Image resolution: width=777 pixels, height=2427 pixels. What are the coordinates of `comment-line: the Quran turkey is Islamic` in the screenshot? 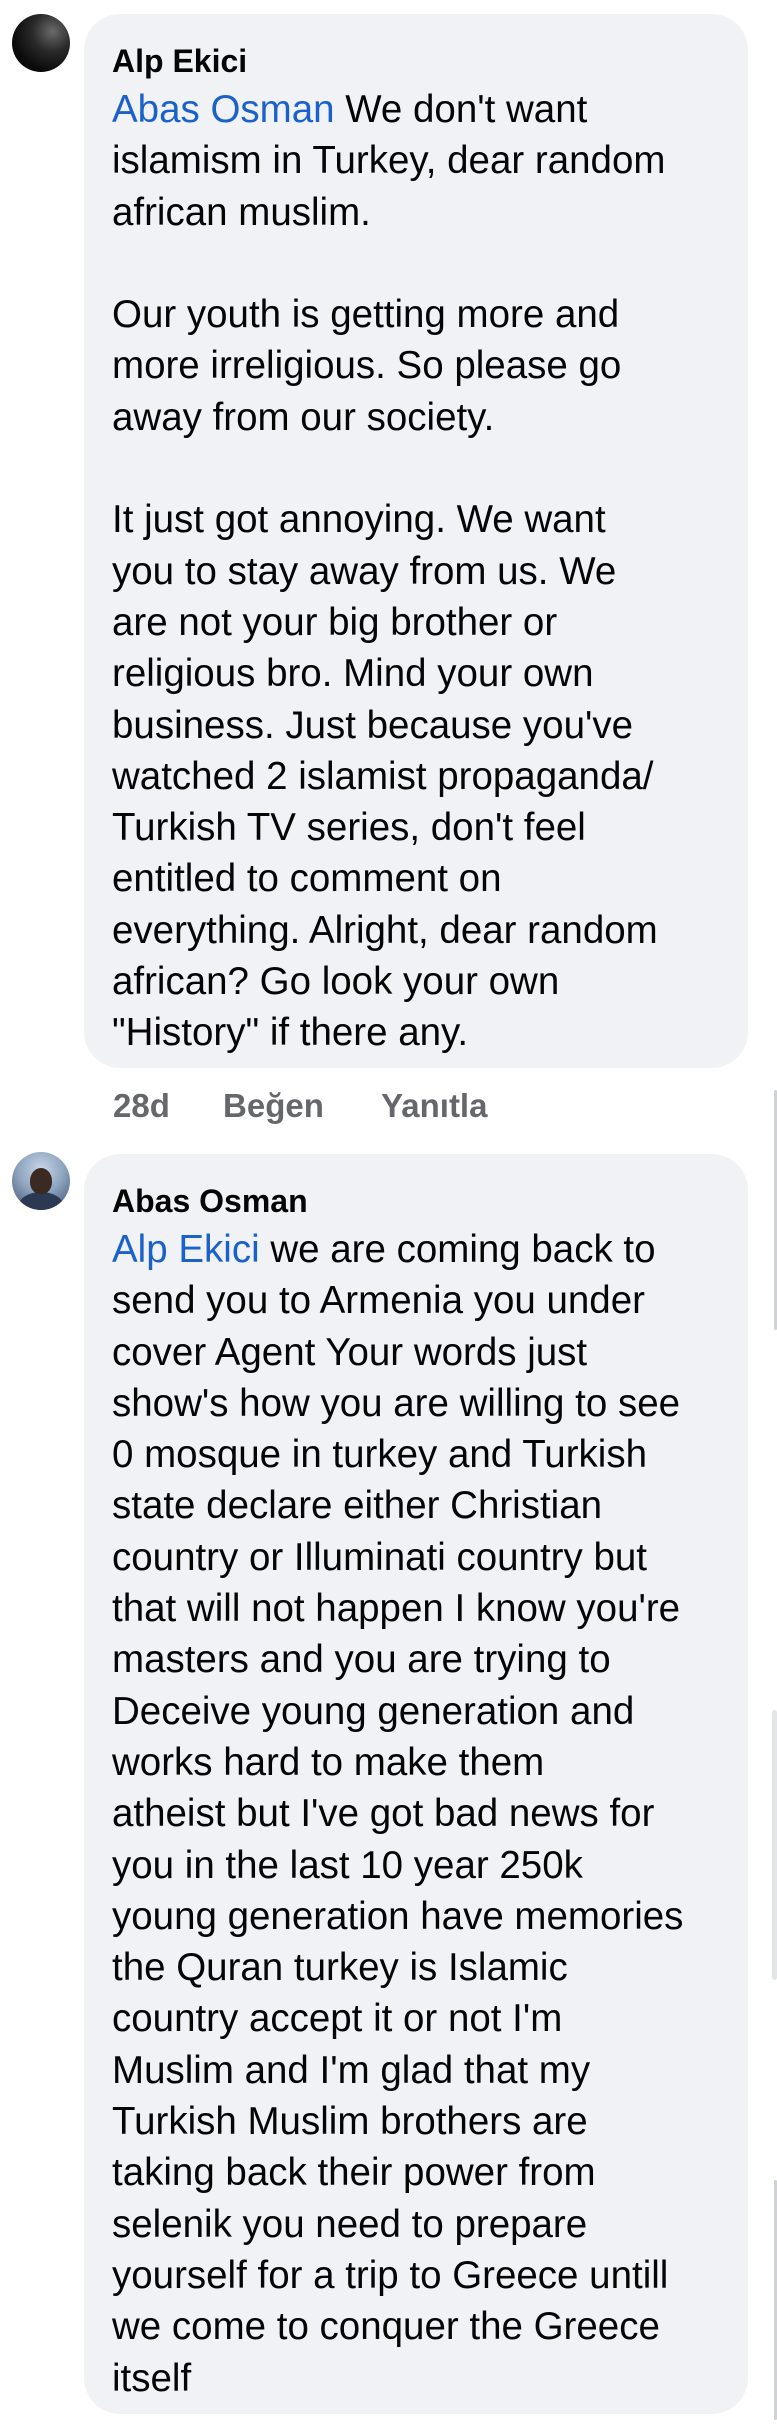 It's located at (340, 1968).